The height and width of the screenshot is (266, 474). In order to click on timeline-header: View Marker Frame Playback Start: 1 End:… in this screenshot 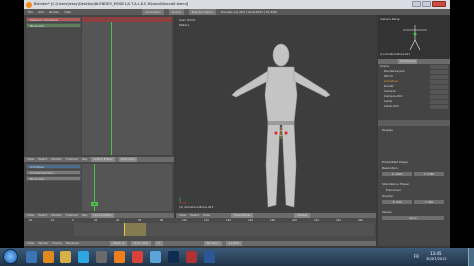, I will do `click(200, 243)`.